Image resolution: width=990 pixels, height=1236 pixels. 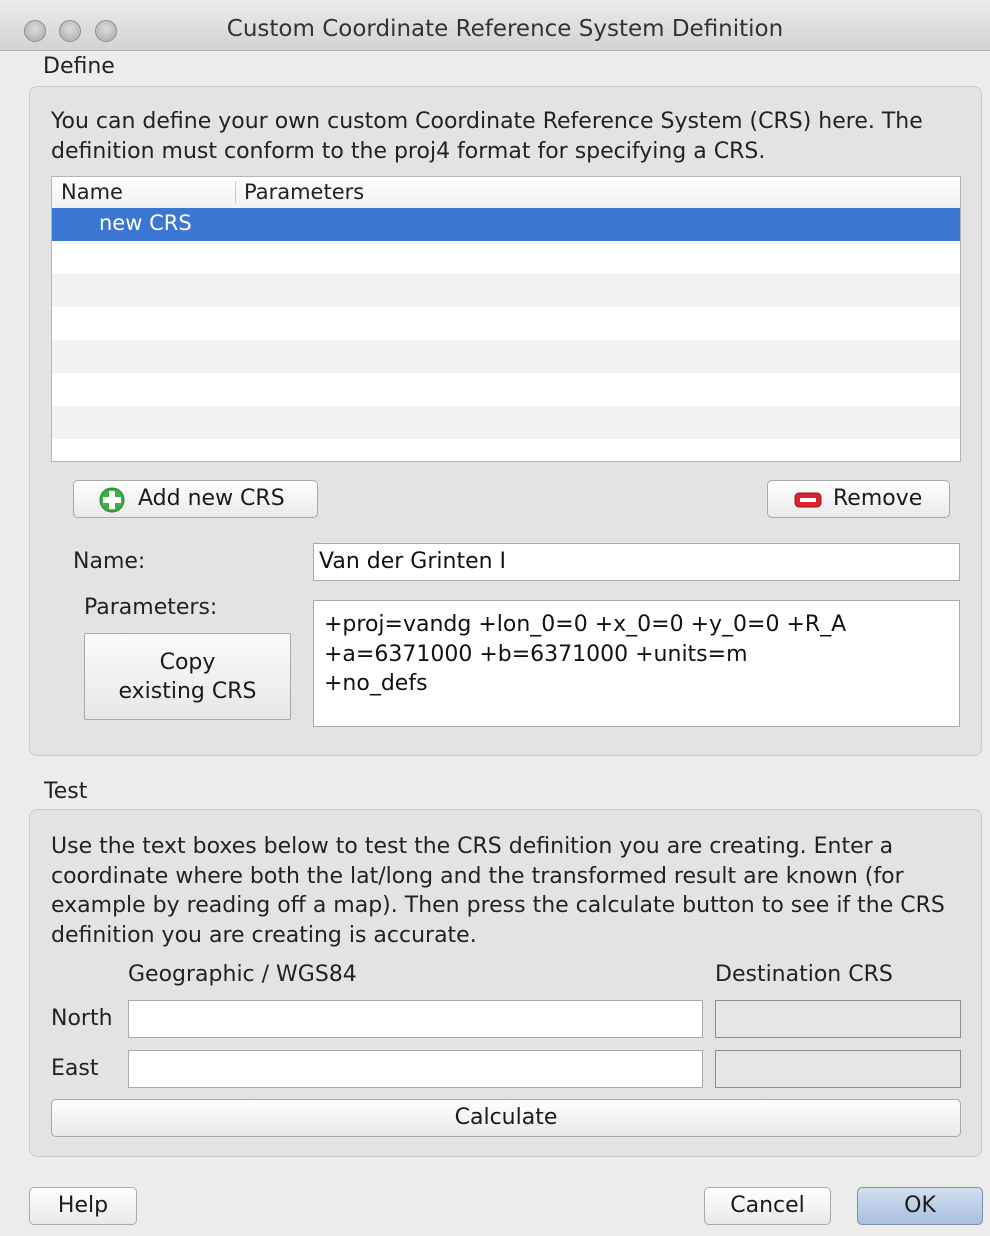 What do you see at coordinates (804, 974) in the screenshot?
I see `destination-header: Destination CRS` at bounding box center [804, 974].